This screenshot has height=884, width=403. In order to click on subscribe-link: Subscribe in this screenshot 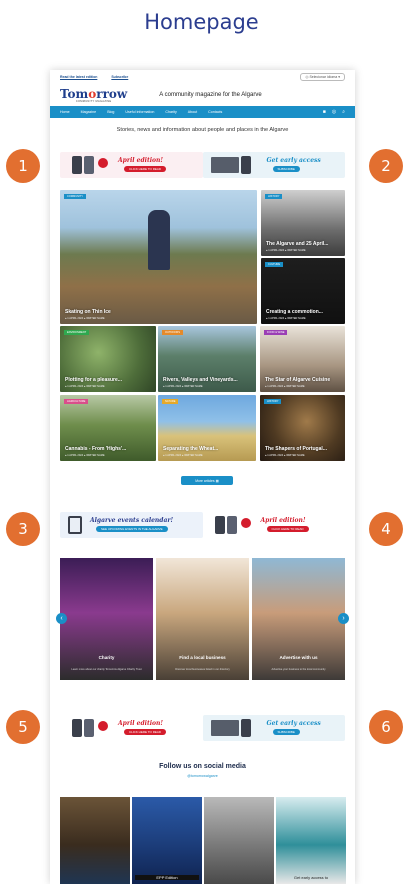, I will do `click(119, 77)`.